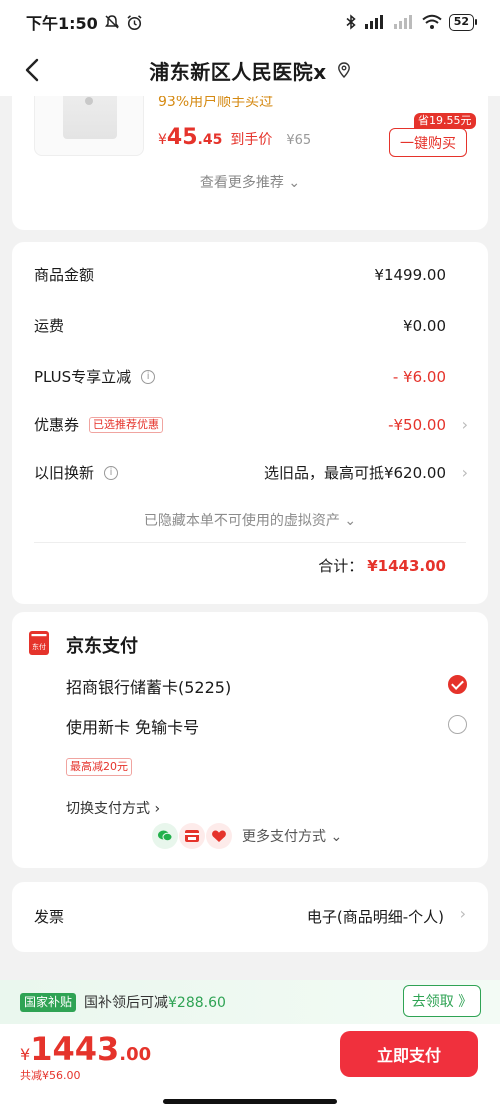 The width and height of the screenshot is (500, 1111). I want to click on order-total: 合计： ¥1443.00, so click(382, 566).